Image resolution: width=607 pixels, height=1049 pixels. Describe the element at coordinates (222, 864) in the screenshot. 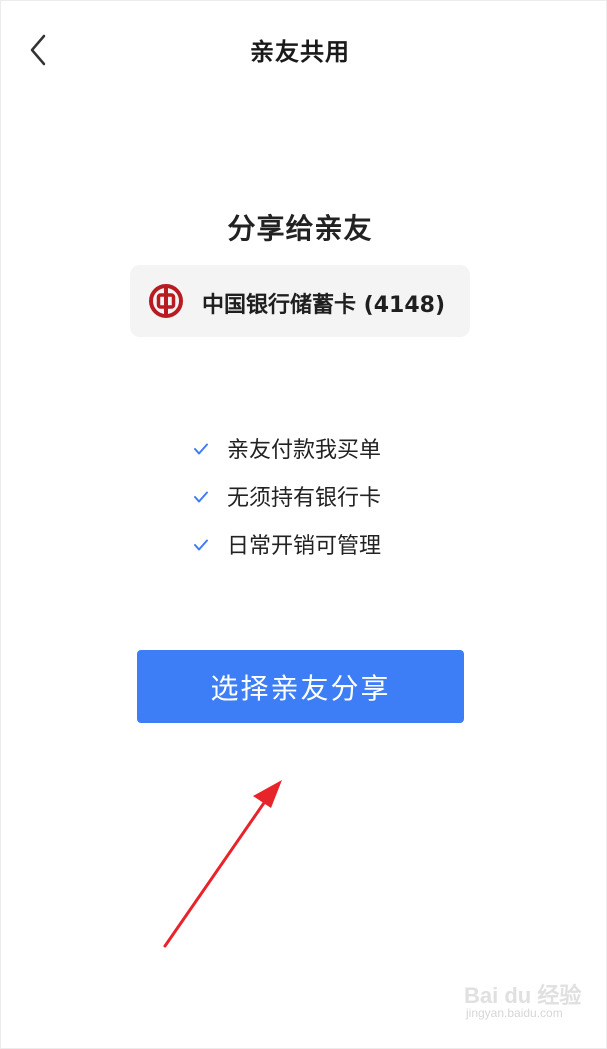

I see `annotation-arrow-icon` at that location.